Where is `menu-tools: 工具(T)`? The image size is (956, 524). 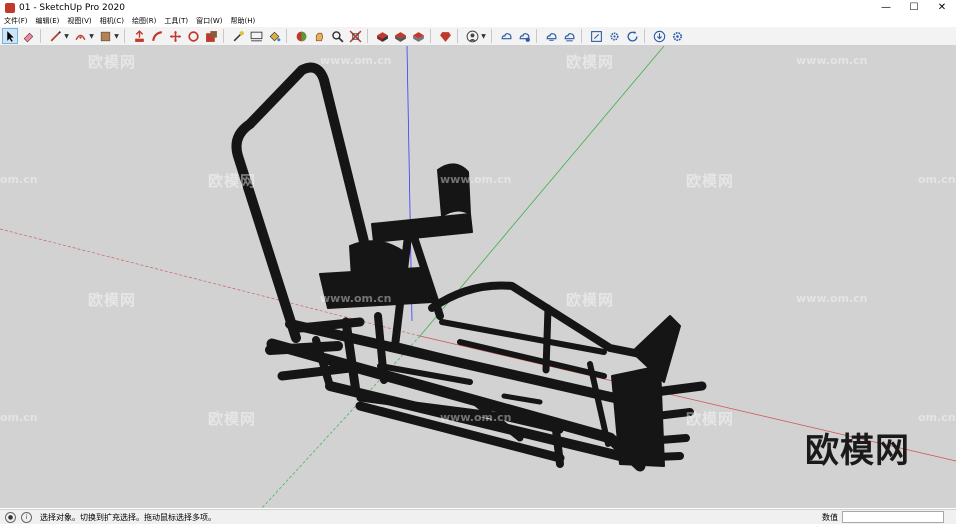 menu-tools: 工具(T) is located at coordinates (176, 21).